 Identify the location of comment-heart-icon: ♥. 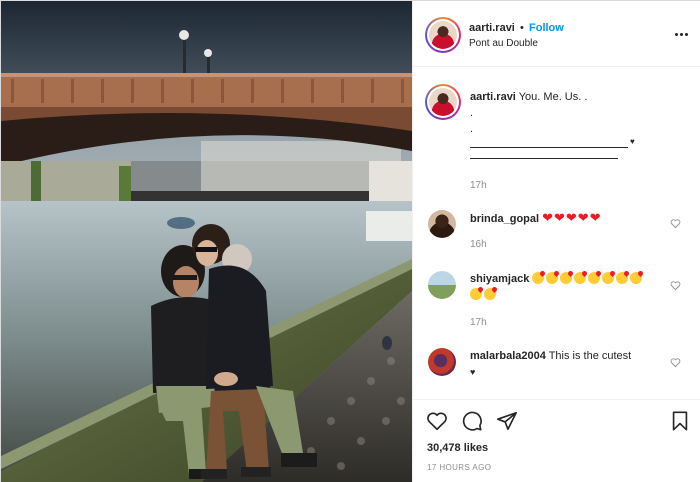
(473, 372).